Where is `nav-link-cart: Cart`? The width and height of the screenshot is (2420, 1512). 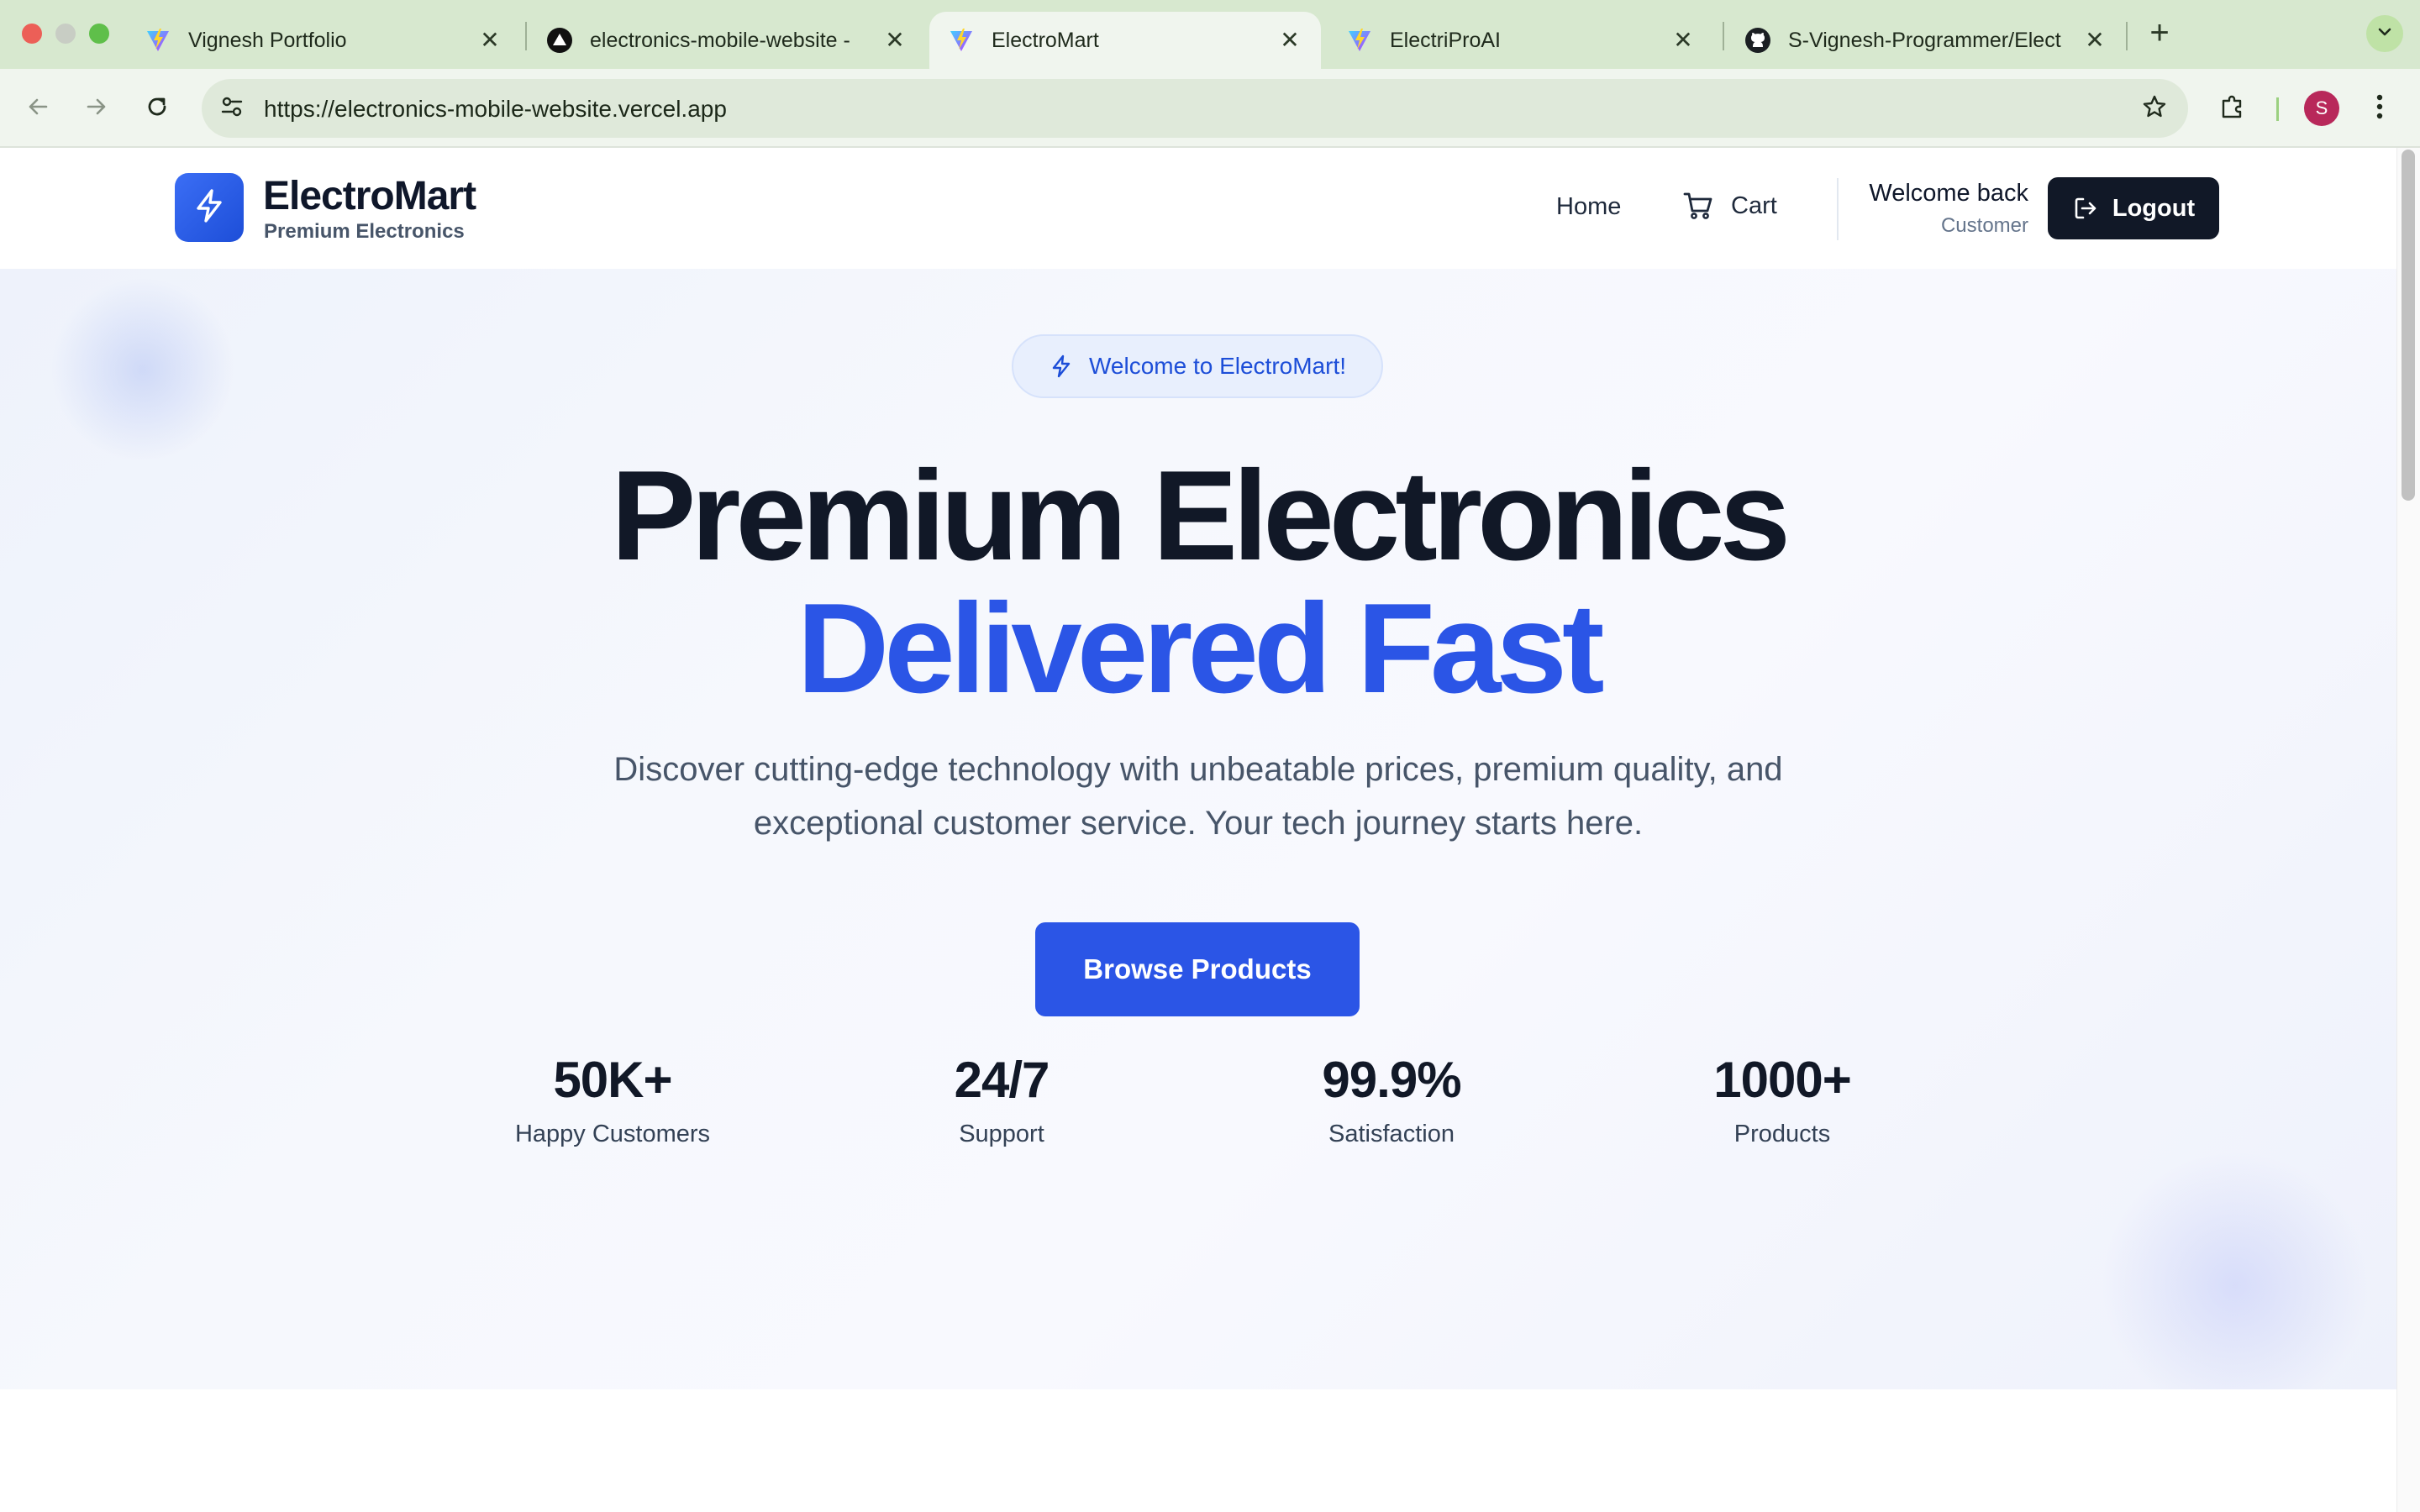 nav-link-cart: Cart is located at coordinates (1730, 206).